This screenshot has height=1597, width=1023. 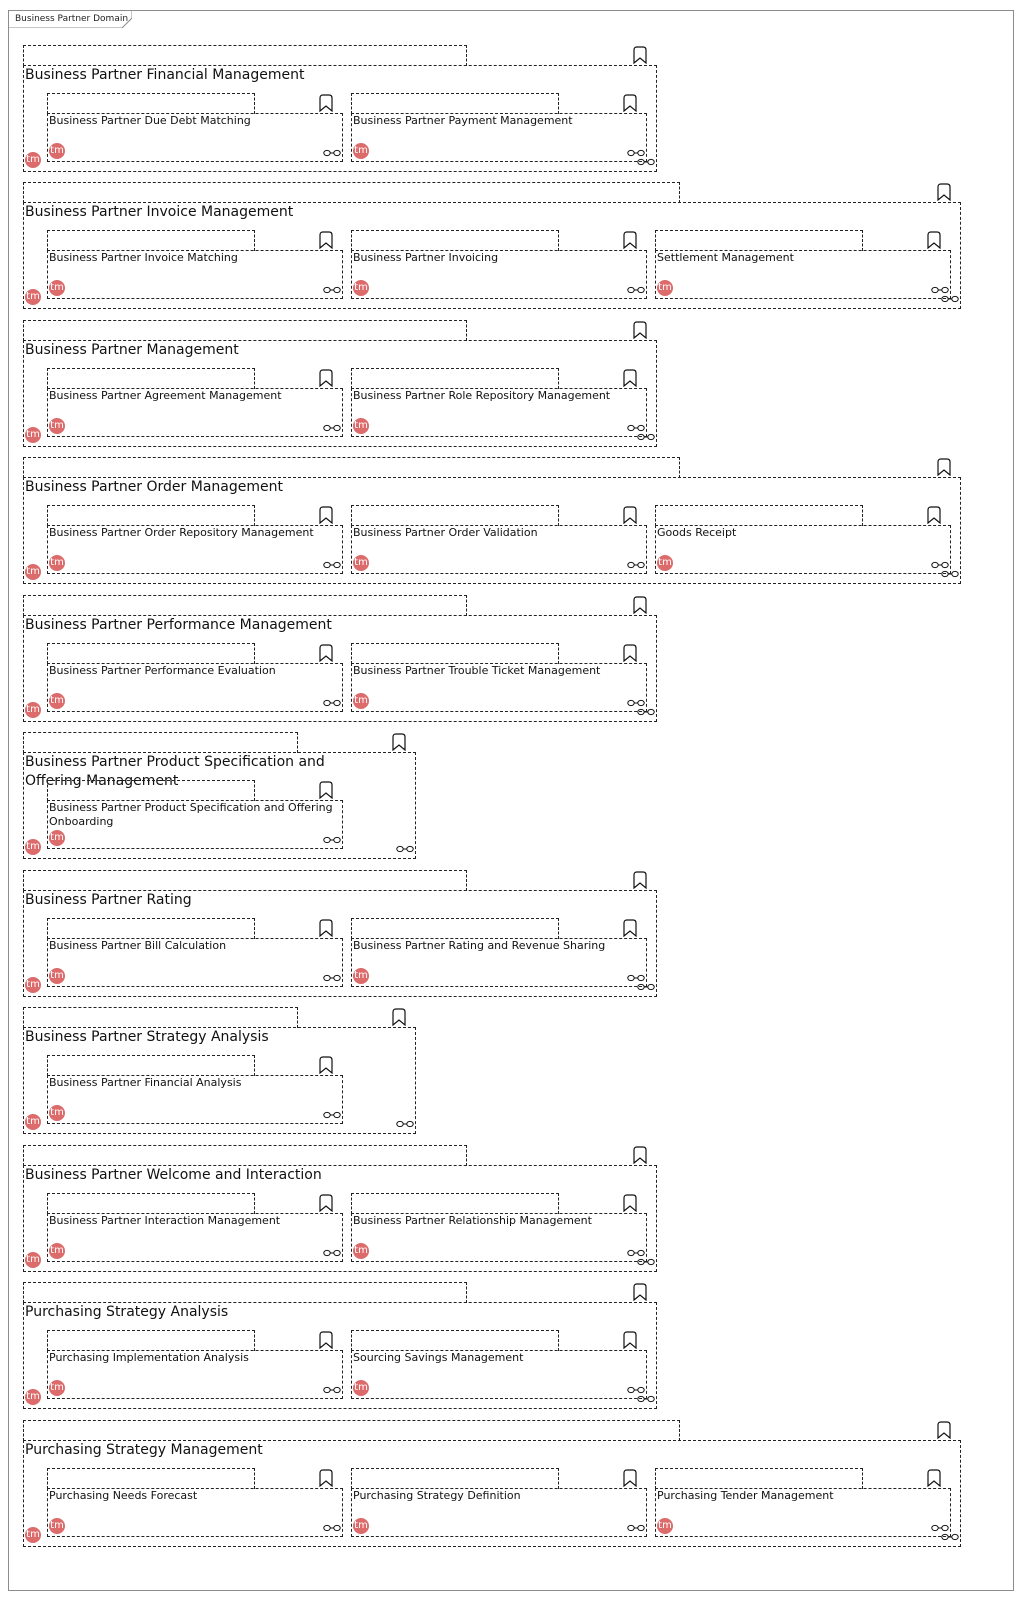 What do you see at coordinates (154, 487) in the screenshot?
I see `group-title: Business Partner Order Management` at bounding box center [154, 487].